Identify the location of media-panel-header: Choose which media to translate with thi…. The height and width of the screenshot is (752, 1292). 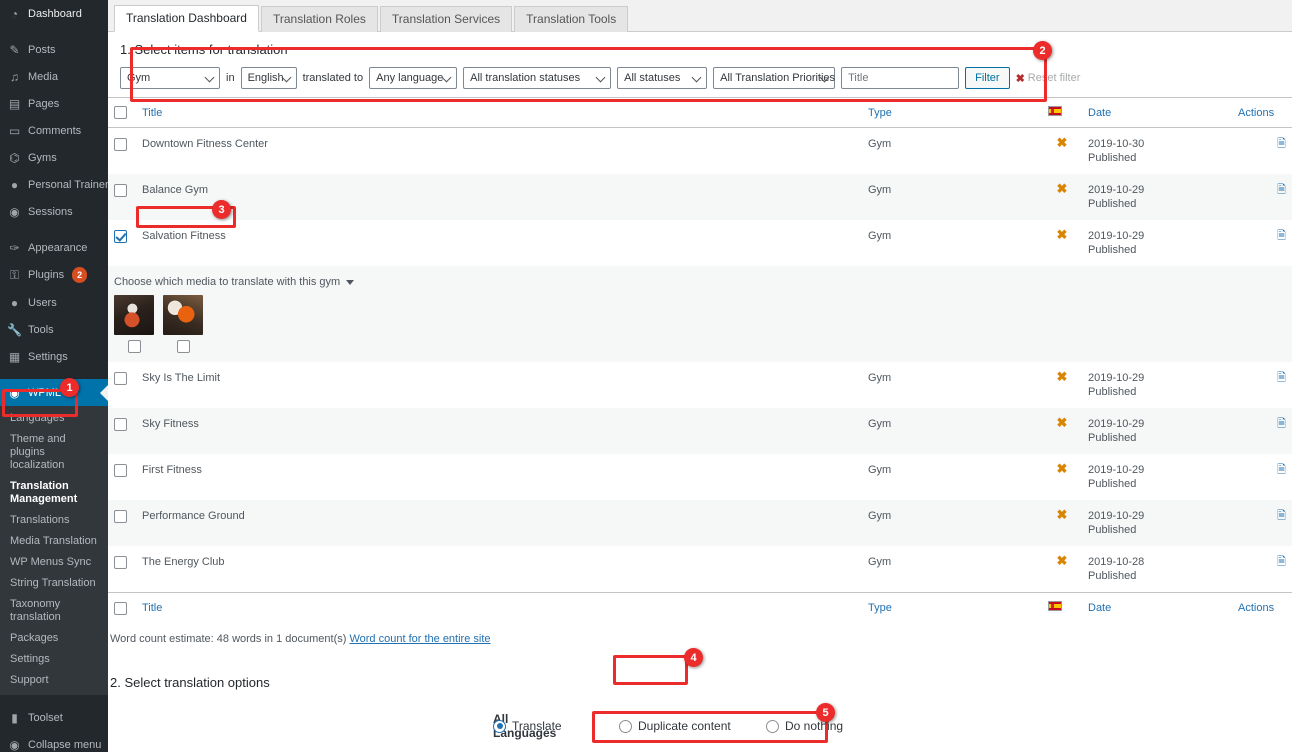
(700, 282).